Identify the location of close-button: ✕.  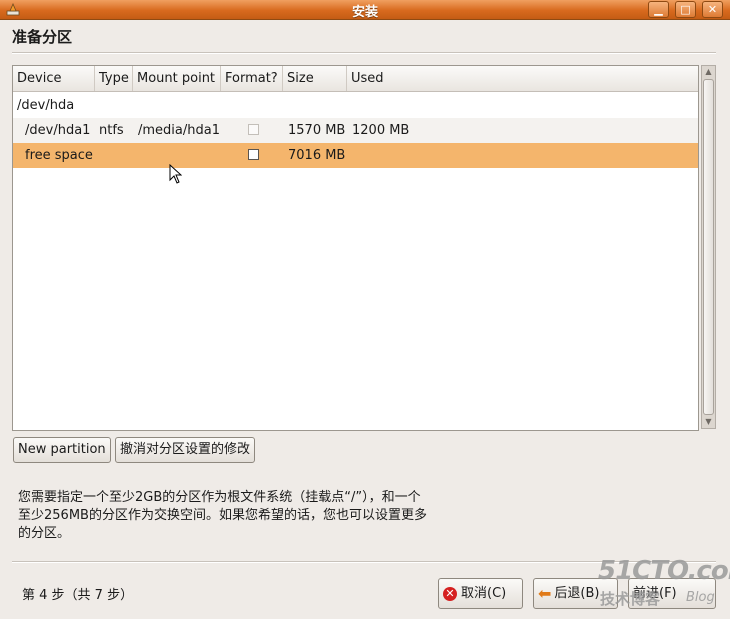
(712, 9).